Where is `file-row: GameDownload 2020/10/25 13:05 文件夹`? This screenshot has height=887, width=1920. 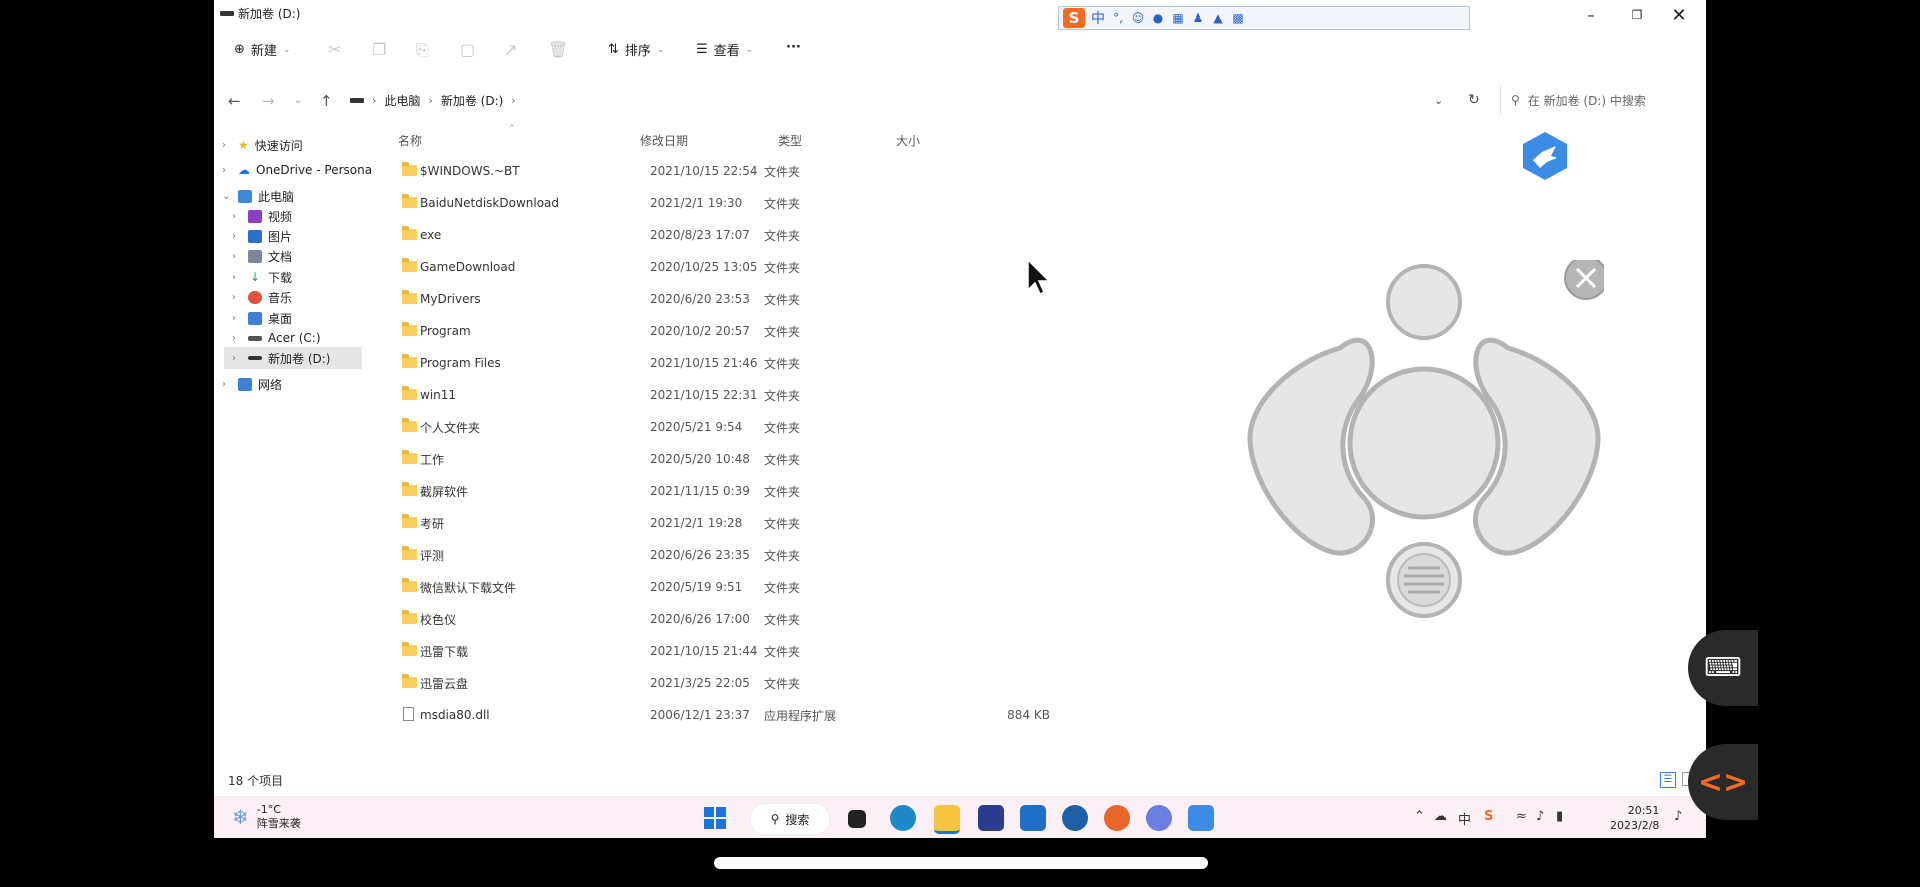 file-row: GameDownload 2020/10/25 13:05 文件夹 is located at coordinates (790, 267).